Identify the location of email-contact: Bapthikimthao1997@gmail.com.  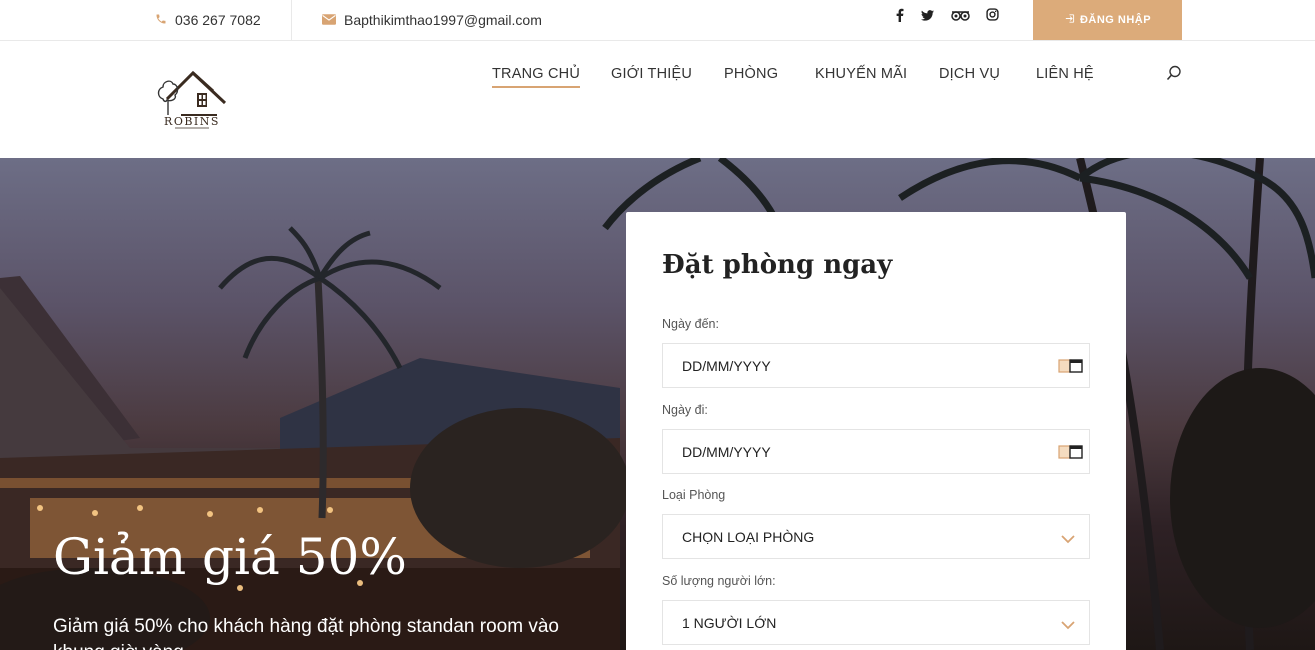
(432, 20).